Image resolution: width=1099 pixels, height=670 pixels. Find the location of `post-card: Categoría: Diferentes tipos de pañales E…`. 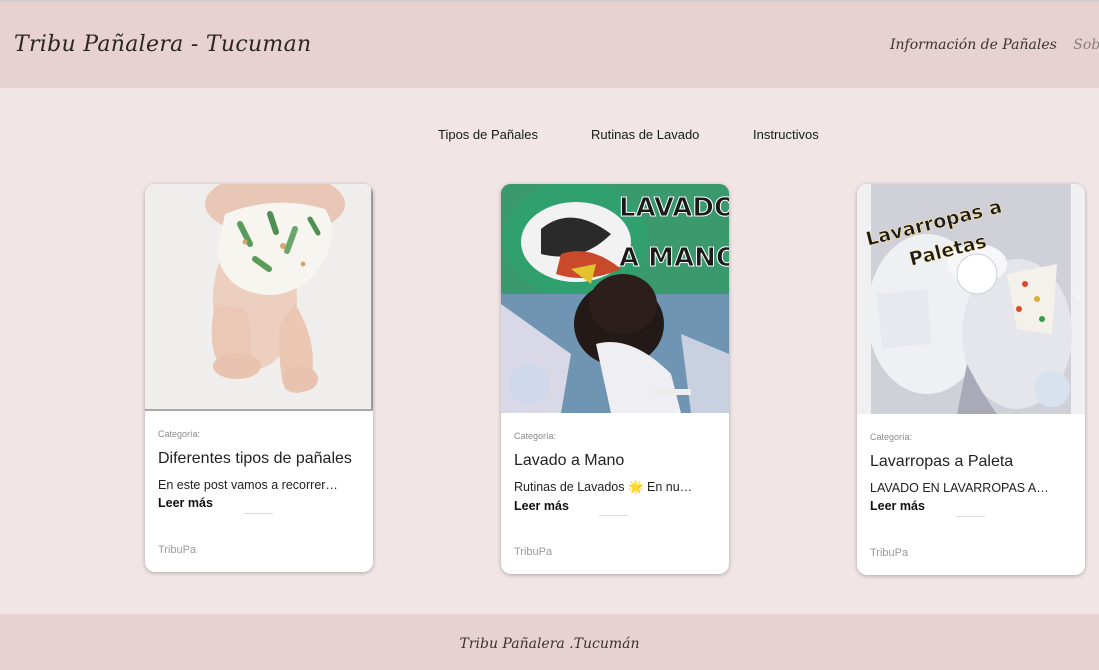

post-card: Categoría: Diferentes tipos de pañales E… is located at coordinates (259, 378).